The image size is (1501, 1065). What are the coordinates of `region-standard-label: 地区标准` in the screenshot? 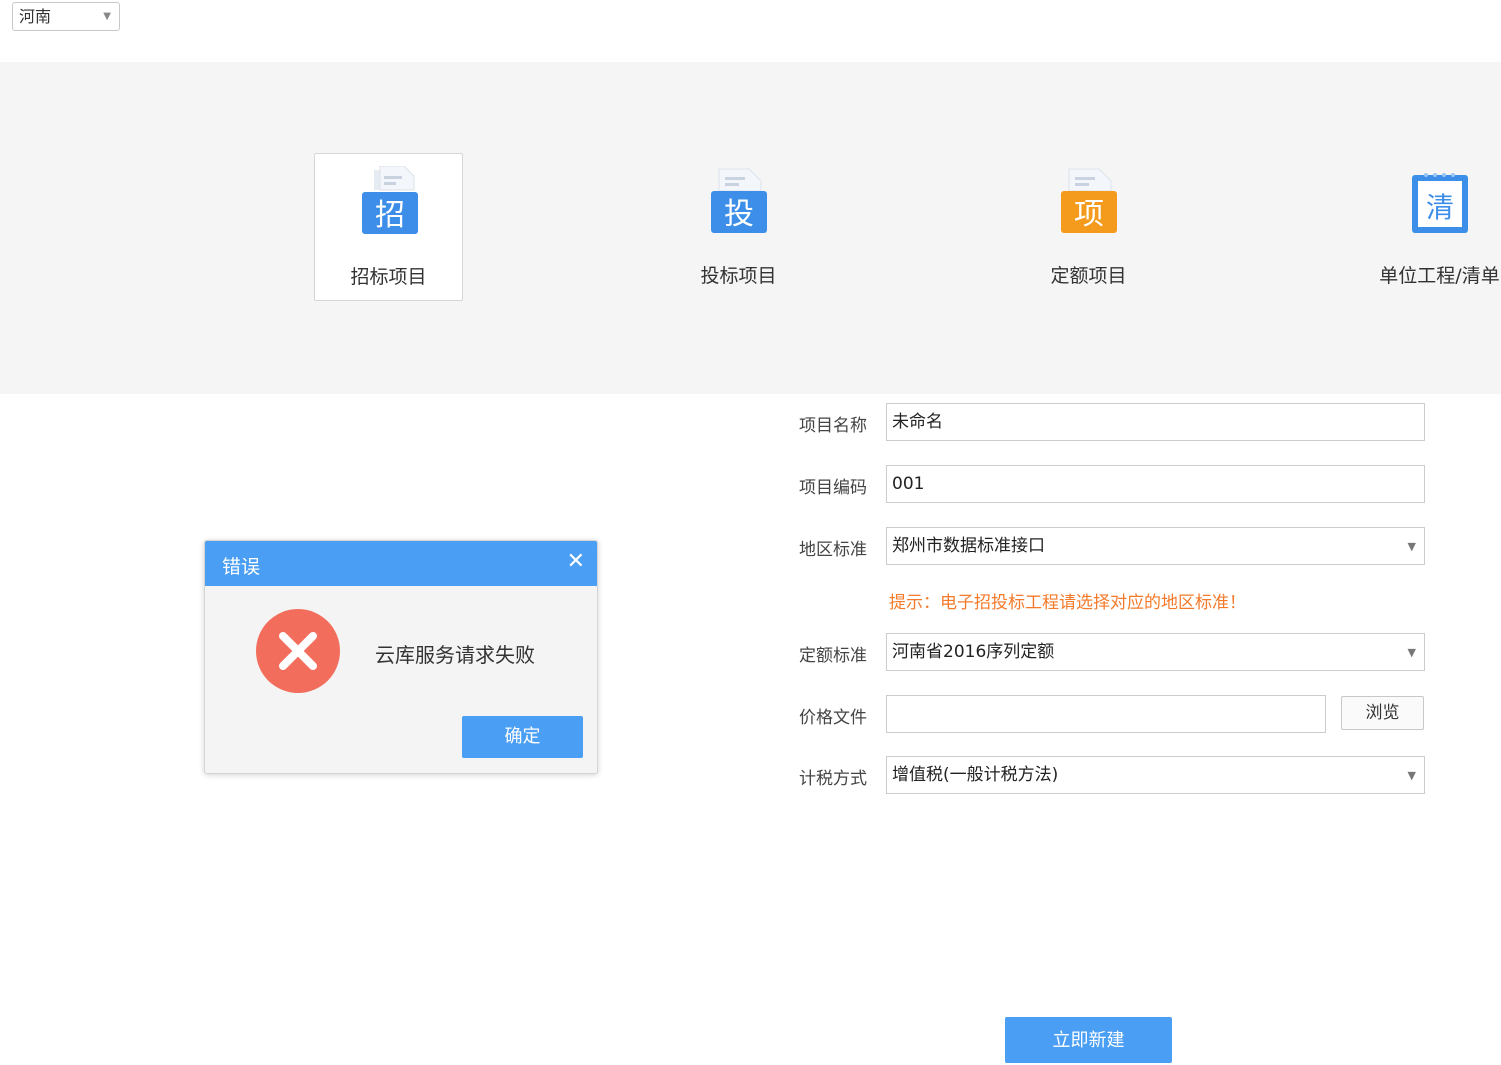 It's located at (833, 550).